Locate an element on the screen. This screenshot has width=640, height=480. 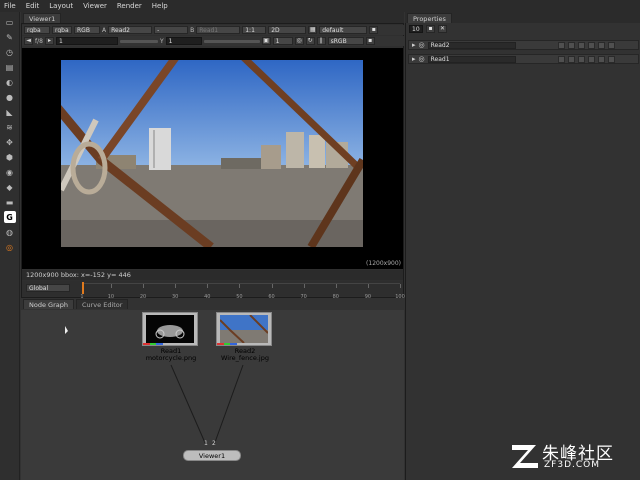
tab-properties: Properties is located at coordinates (429, 18).